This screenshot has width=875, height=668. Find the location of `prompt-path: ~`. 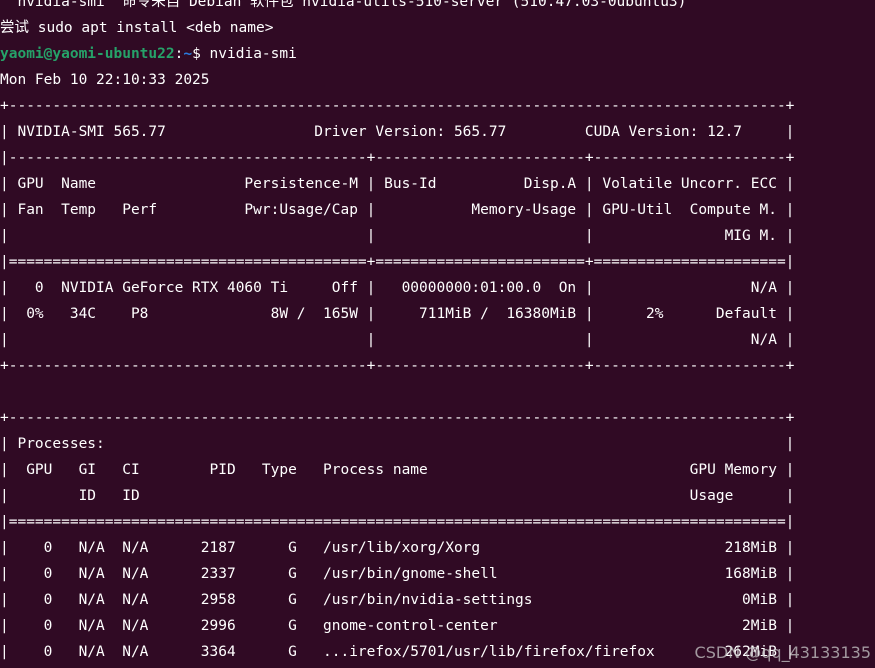

prompt-path: ~ is located at coordinates (188, 54).